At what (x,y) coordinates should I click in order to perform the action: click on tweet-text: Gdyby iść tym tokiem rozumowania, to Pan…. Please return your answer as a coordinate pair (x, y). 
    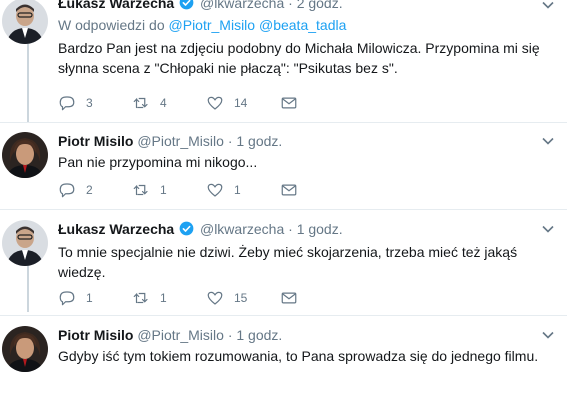
    Looking at the image, I should click on (307, 356).